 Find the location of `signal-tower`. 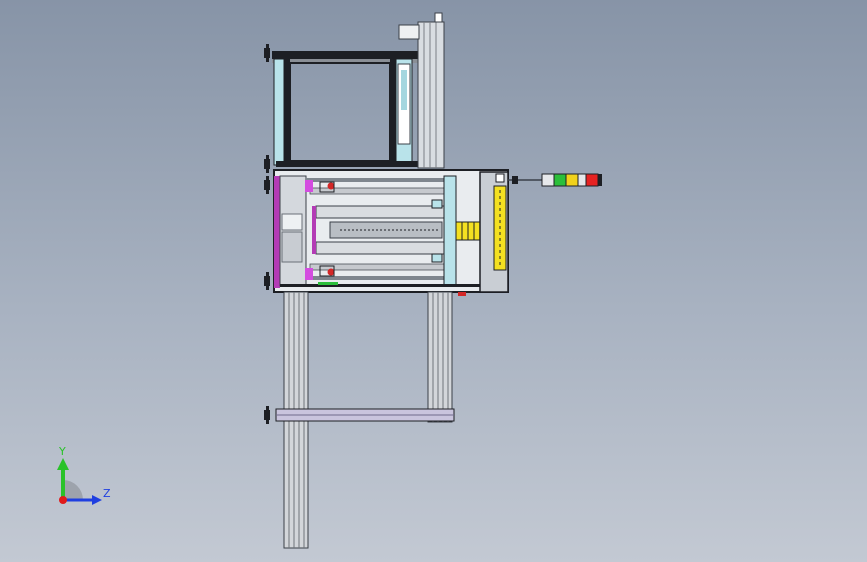

signal-tower is located at coordinates (555, 180).